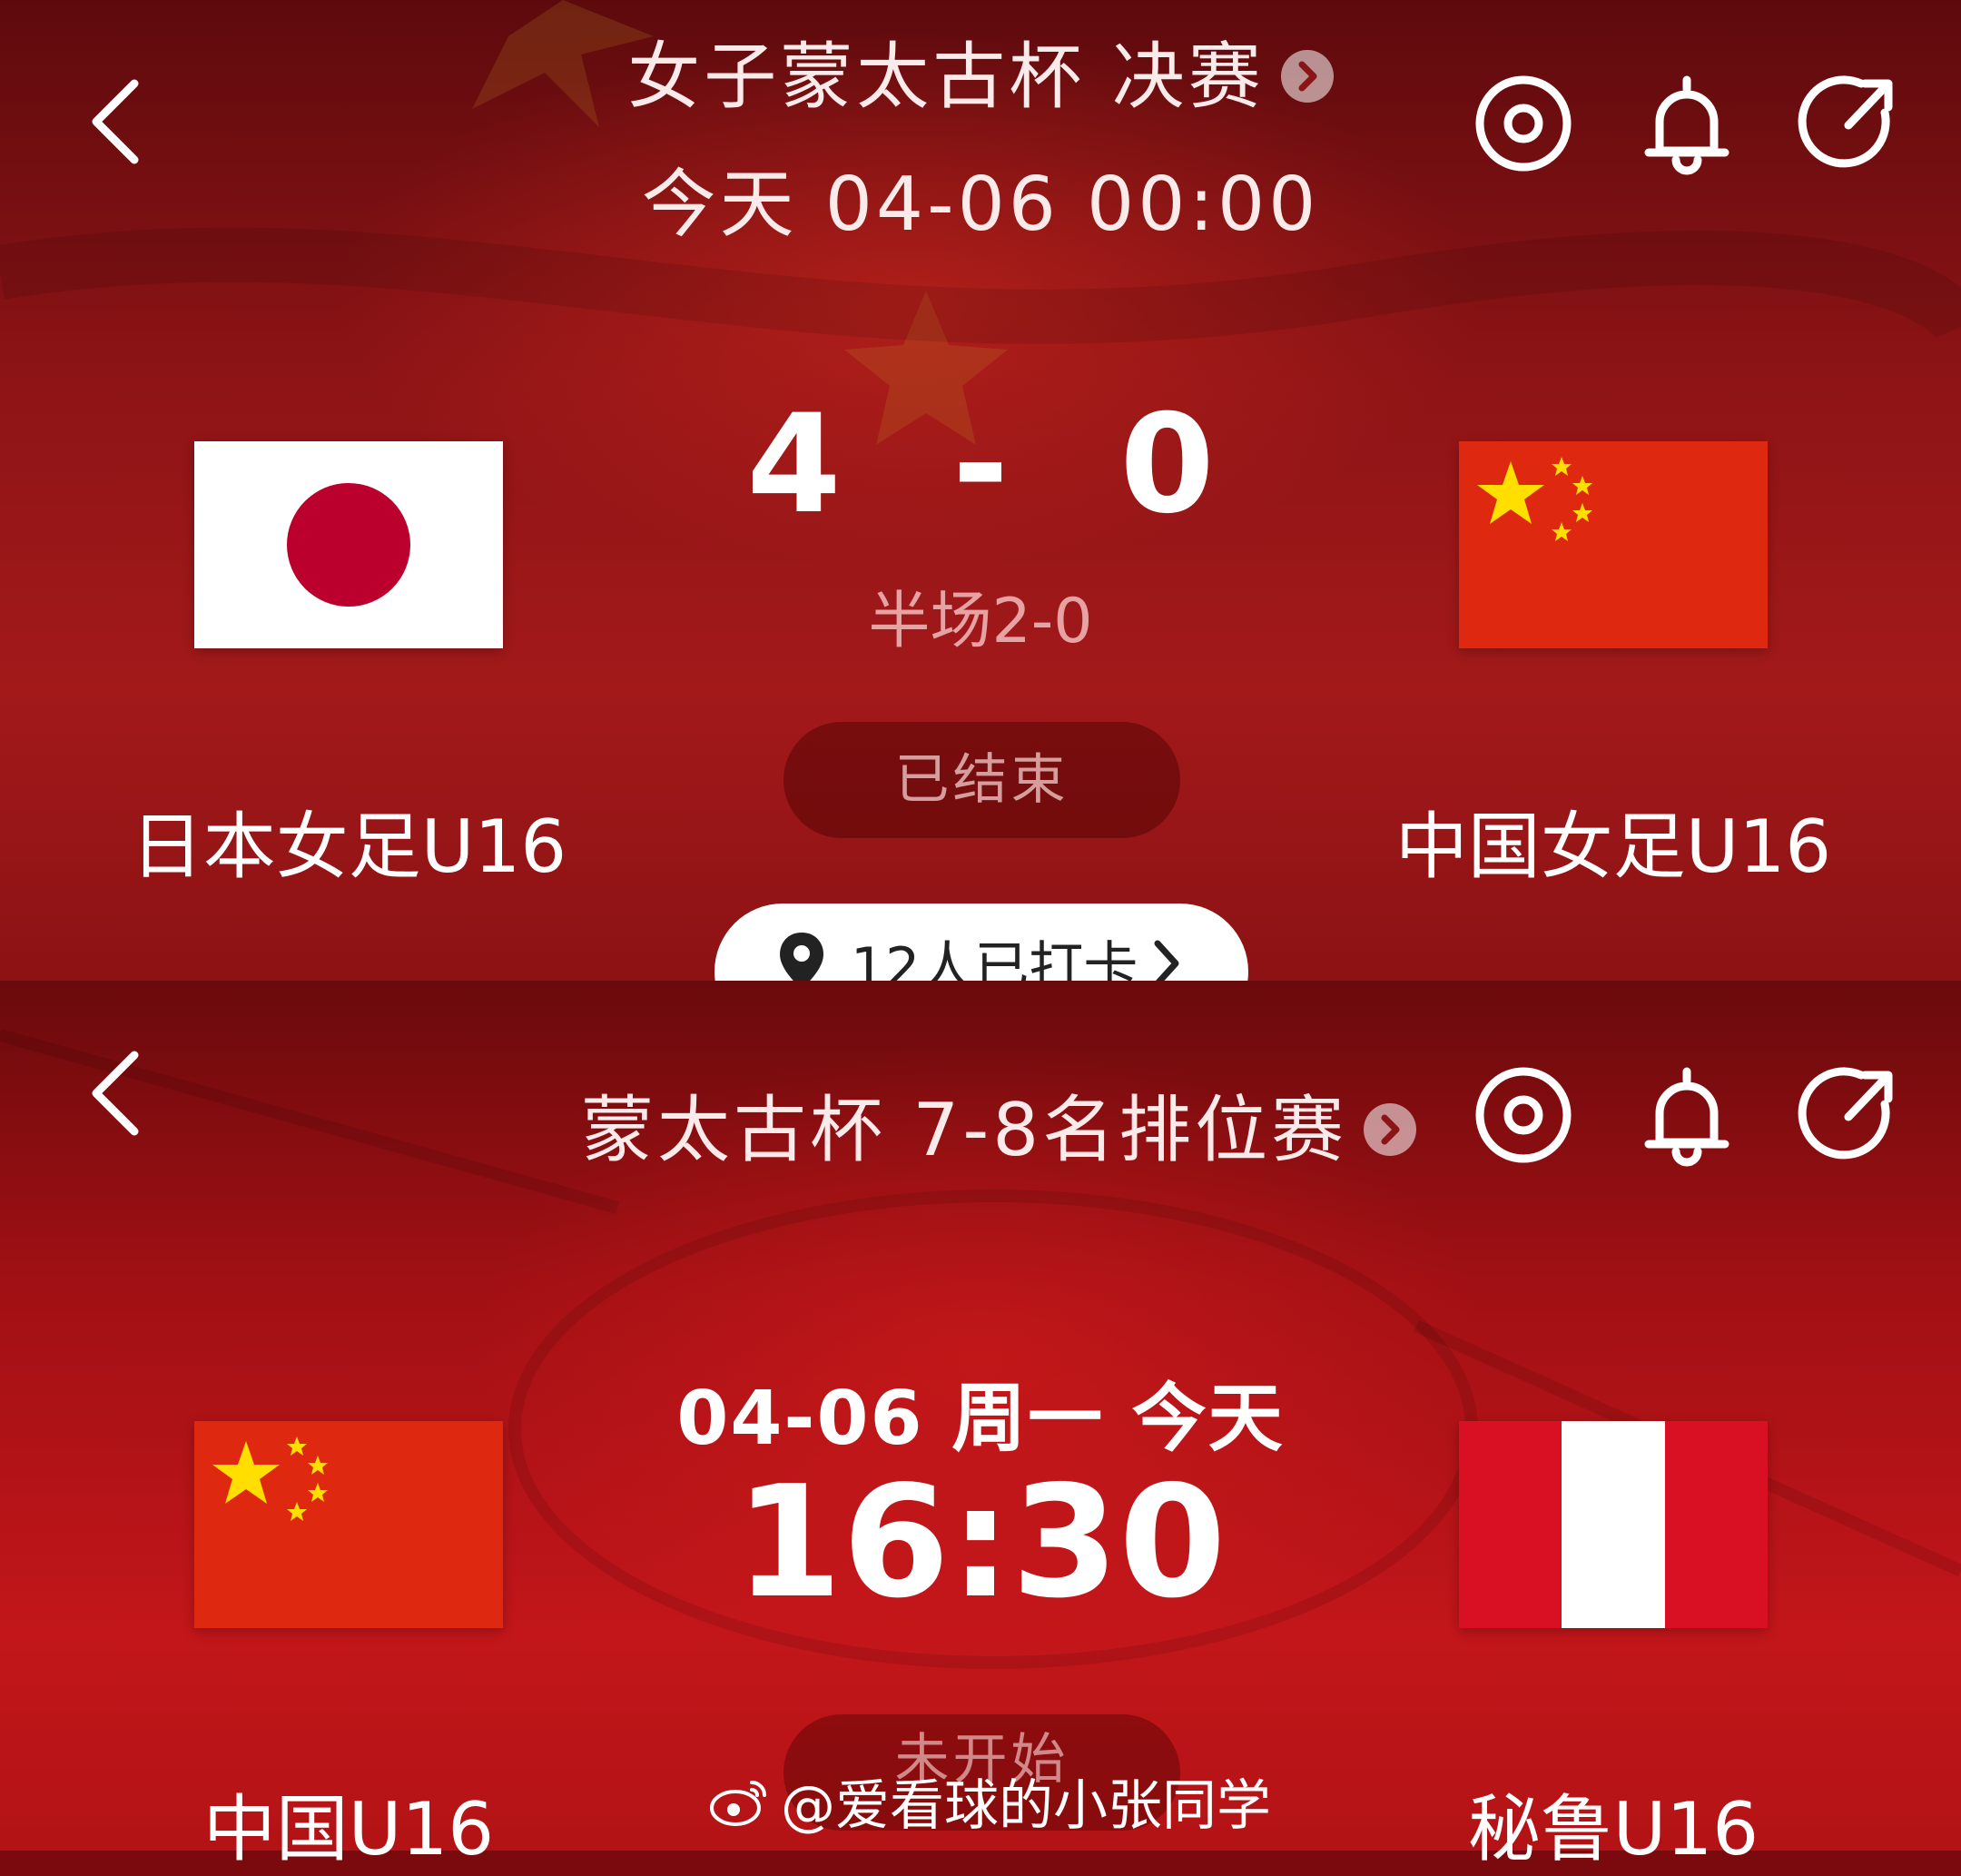 The height and width of the screenshot is (1876, 1961). I want to click on halftime-score: 半场2-0, so click(980, 621).